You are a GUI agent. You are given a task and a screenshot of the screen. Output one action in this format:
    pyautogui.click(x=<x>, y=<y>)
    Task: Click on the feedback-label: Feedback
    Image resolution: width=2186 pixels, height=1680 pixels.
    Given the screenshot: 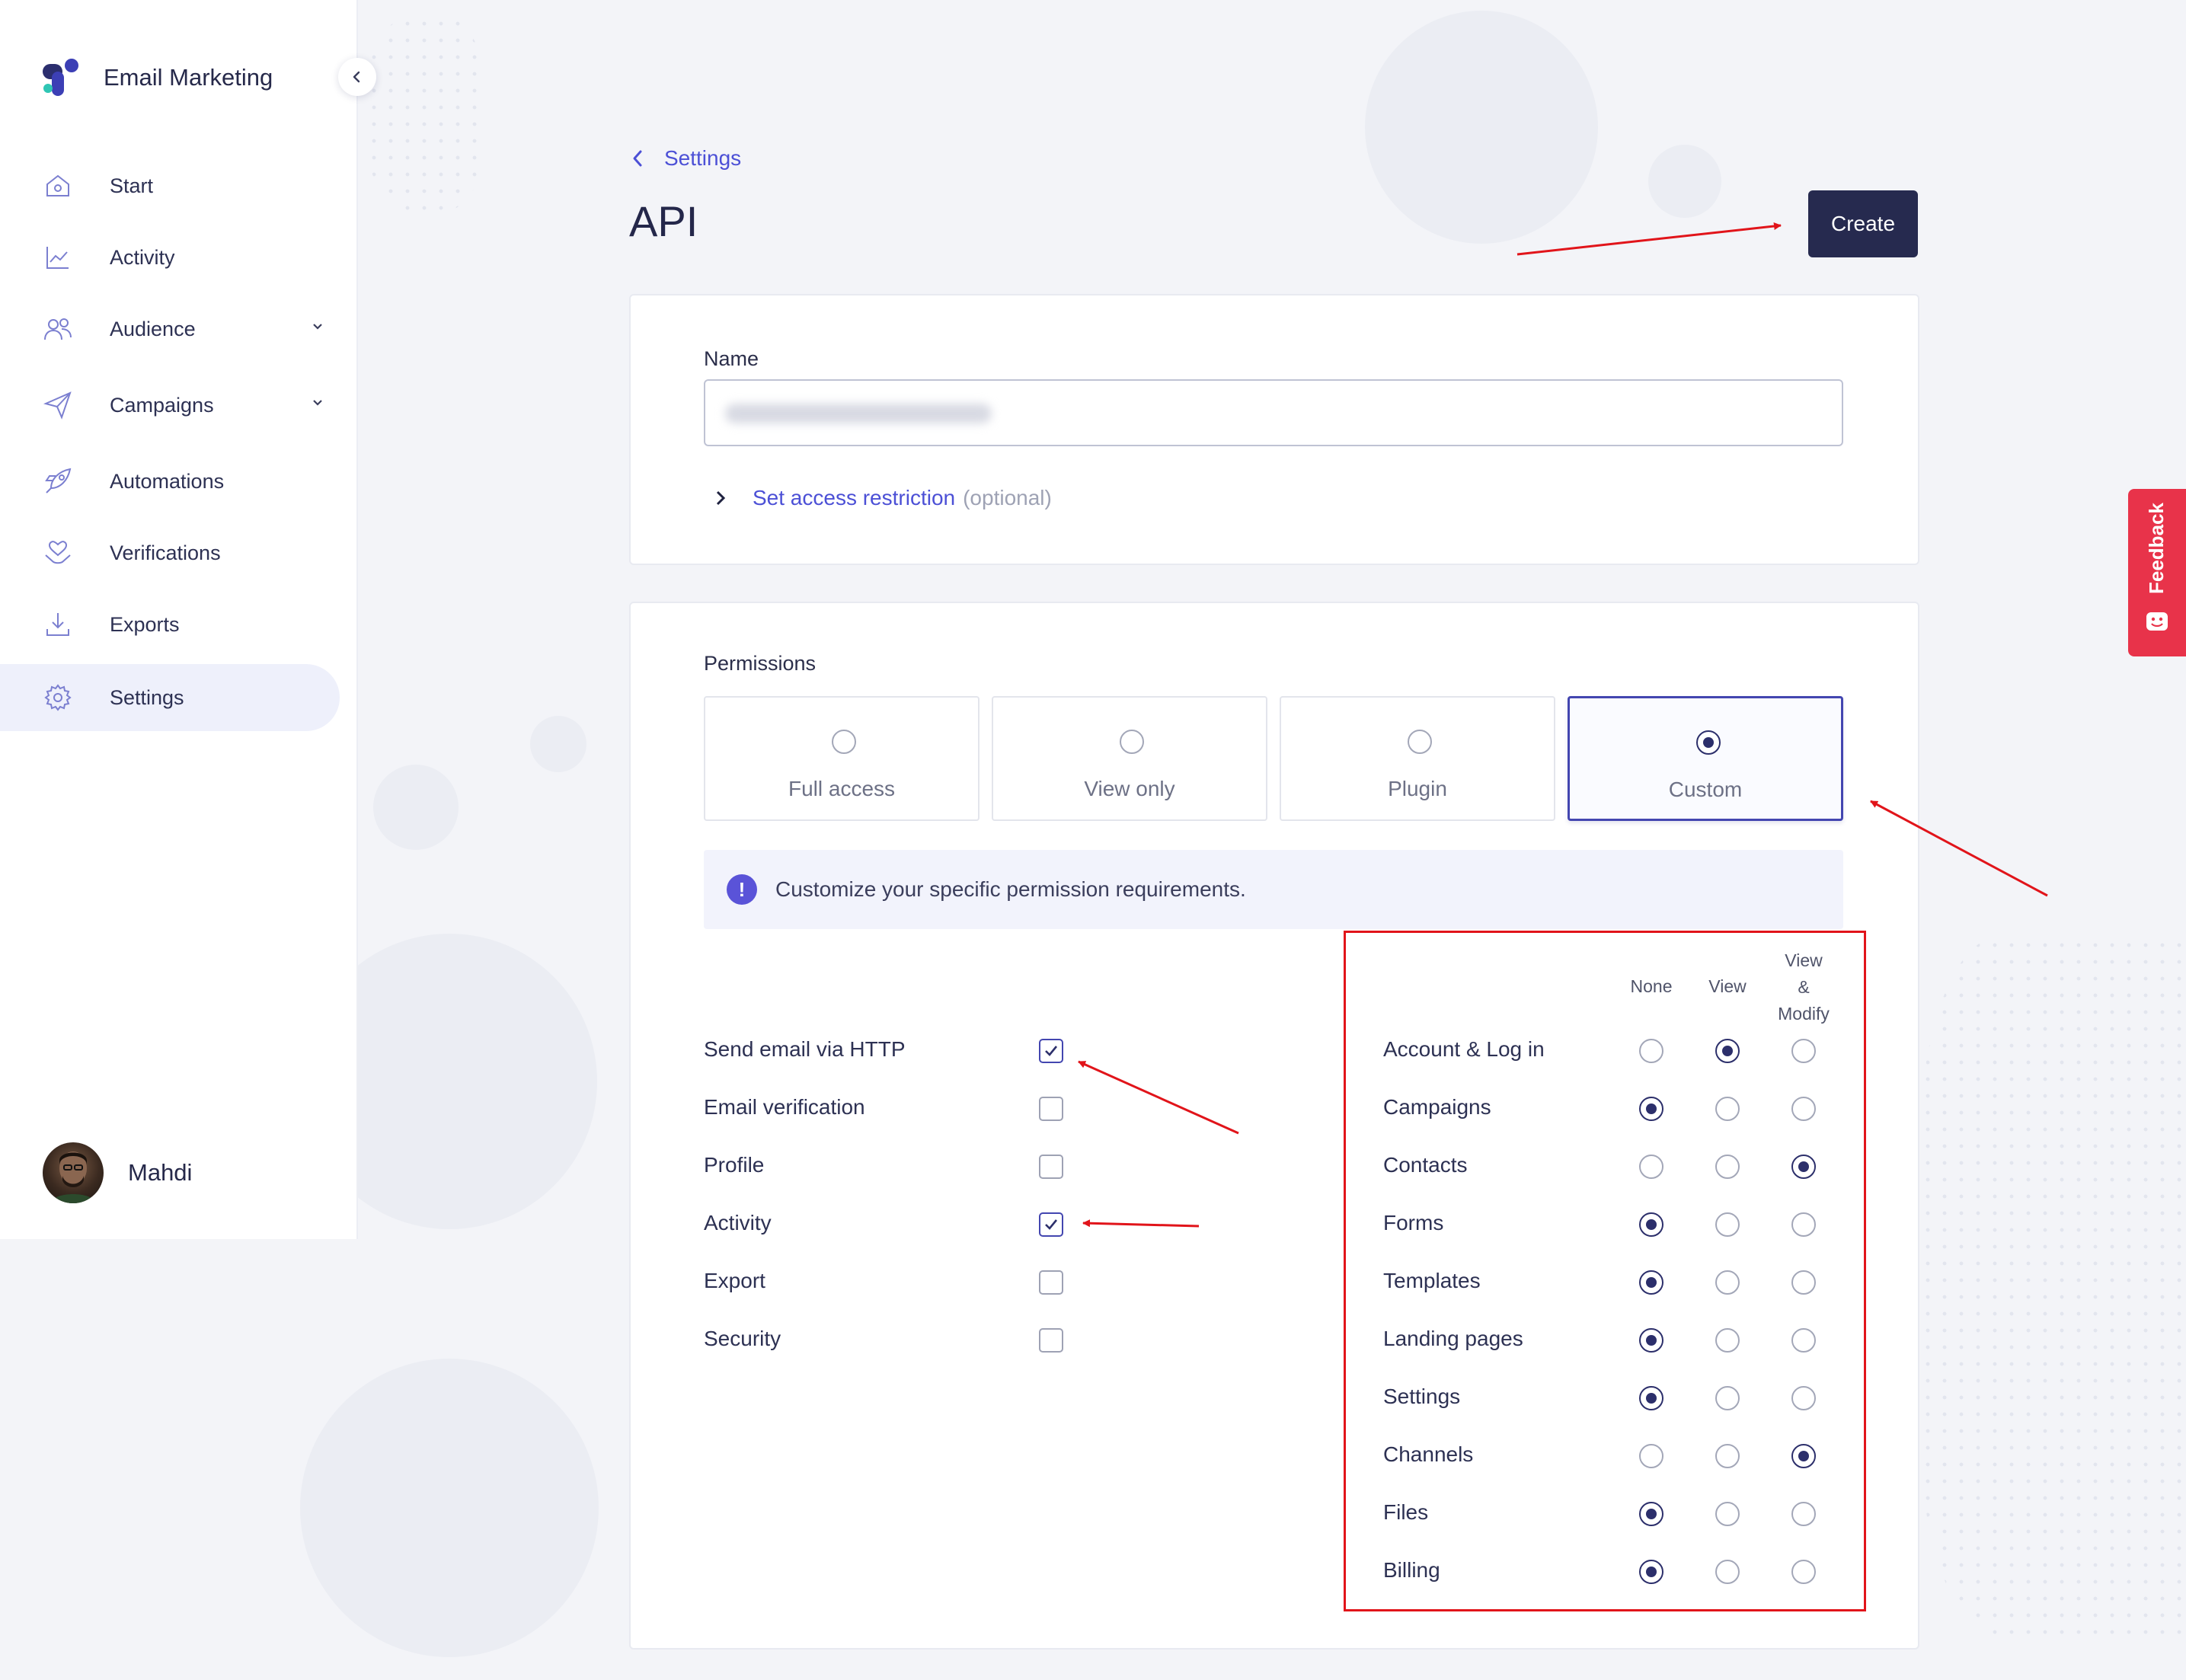 What is the action you would take?
    pyautogui.click(x=2156, y=548)
    